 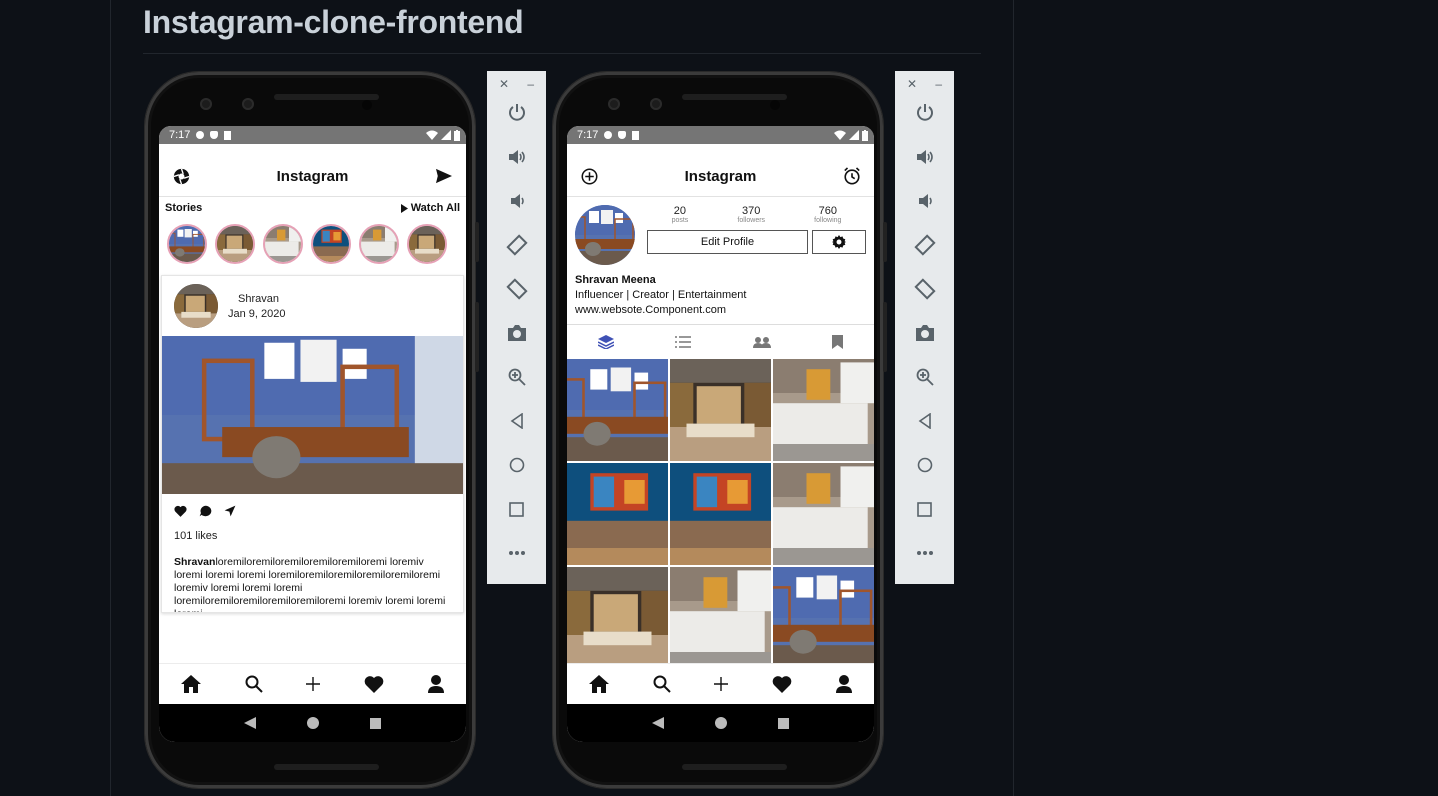 What do you see at coordinates (751, 214) in the screenshot?
I see `followers-stat: 370 followers` at bounding box center [751, 214].